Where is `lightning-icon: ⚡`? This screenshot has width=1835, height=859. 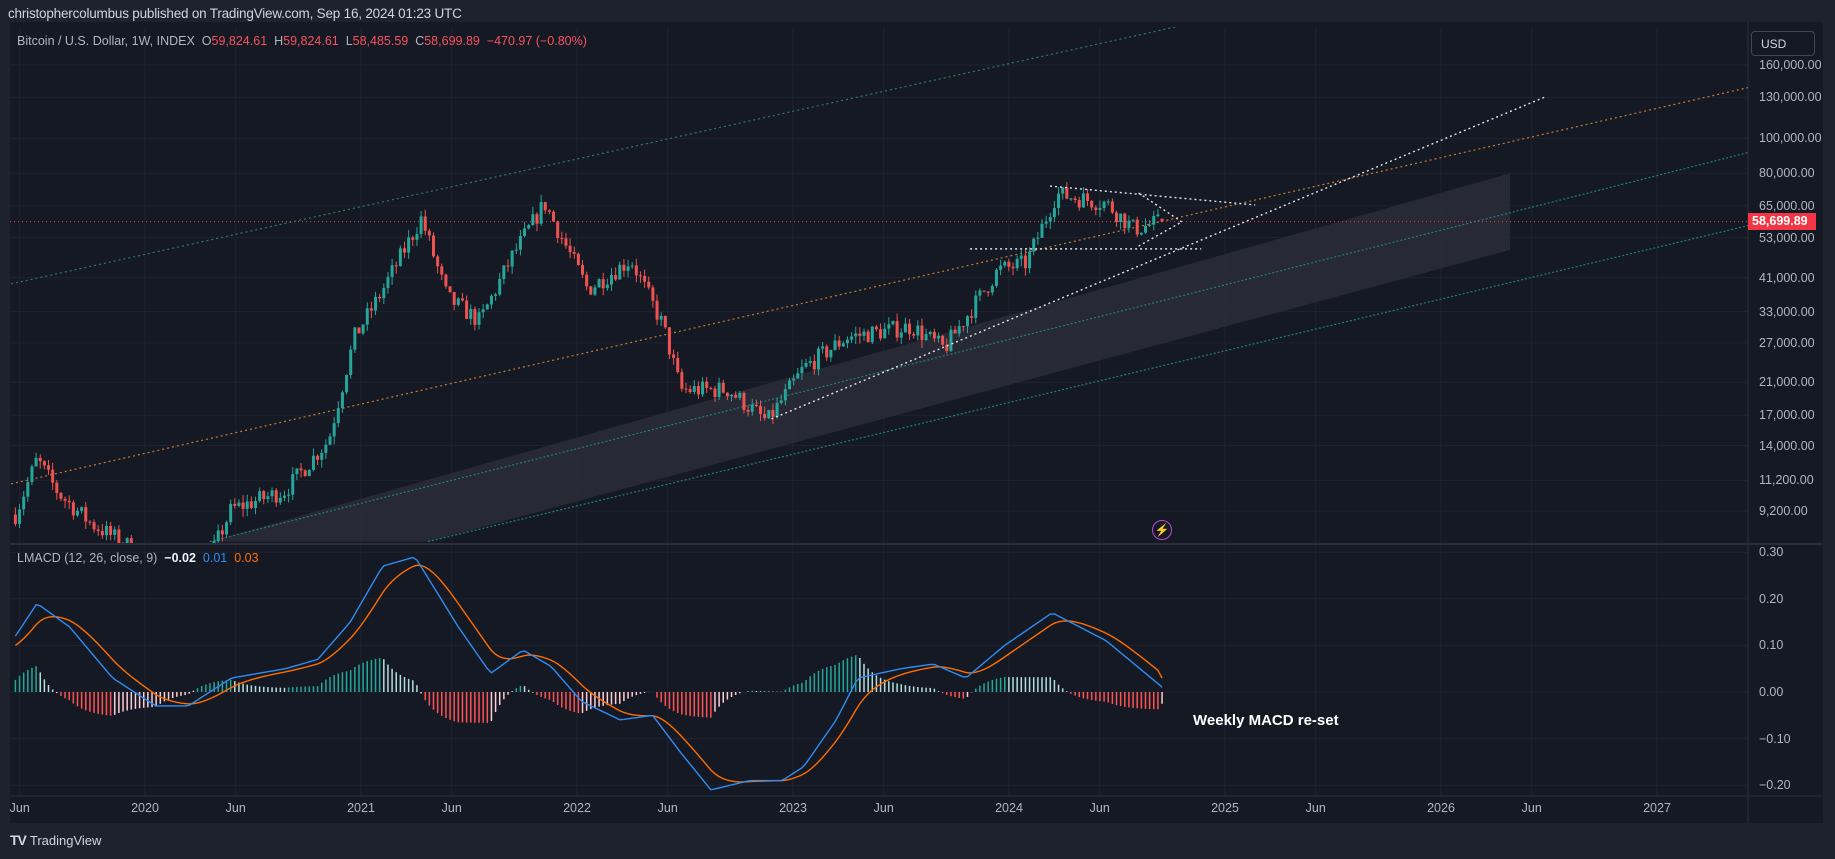
lightning-icon: ⚡ is located at coordinates (1162, 530).